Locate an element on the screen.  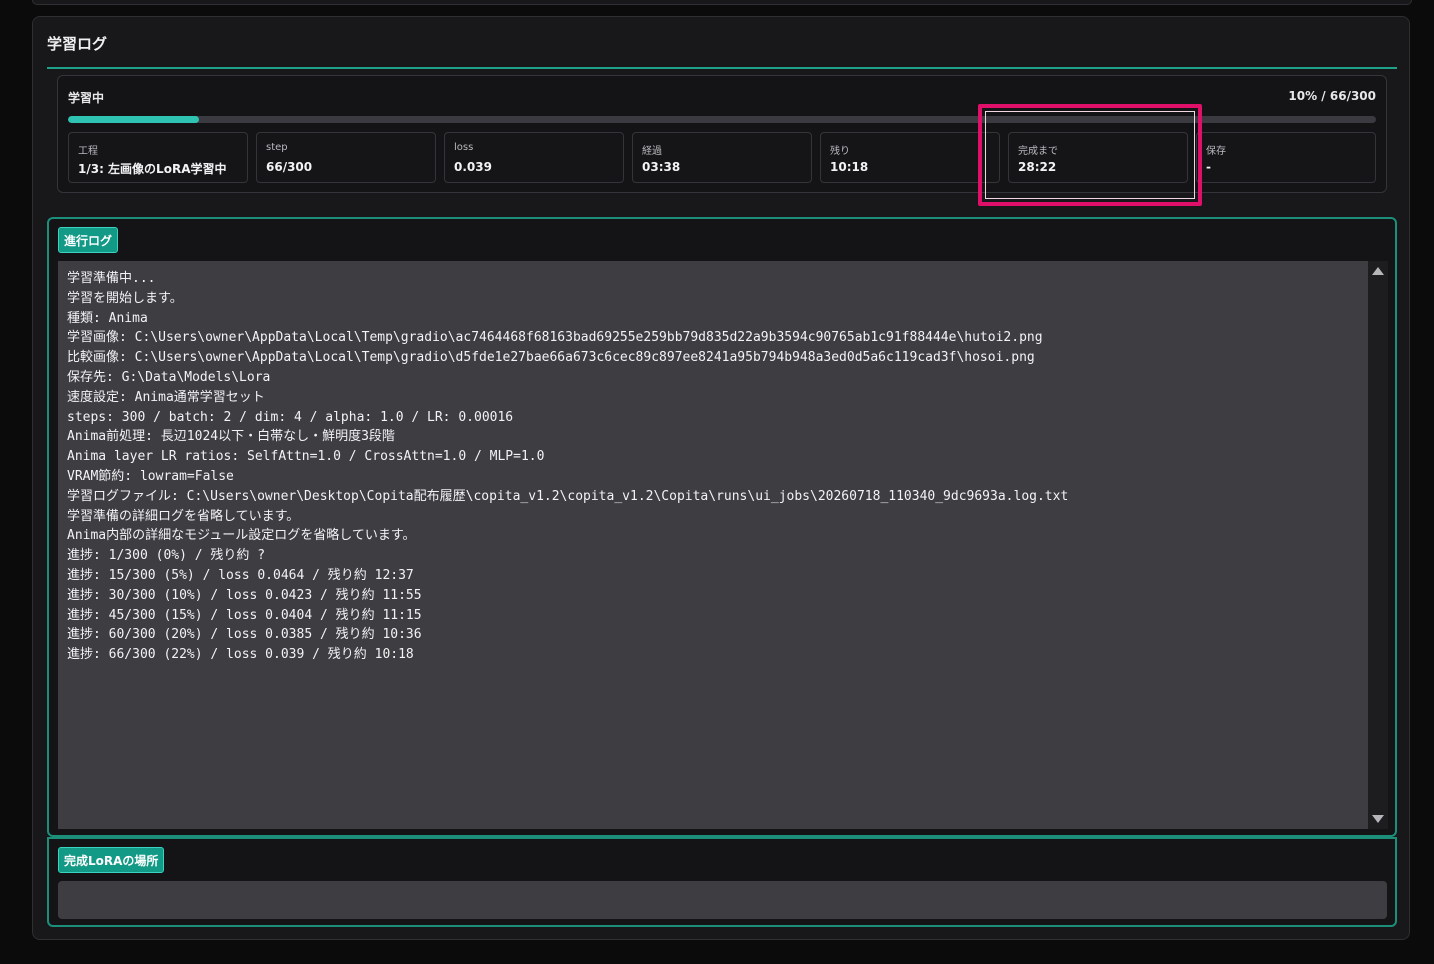
title-divider is located at coordinates (722, 68).